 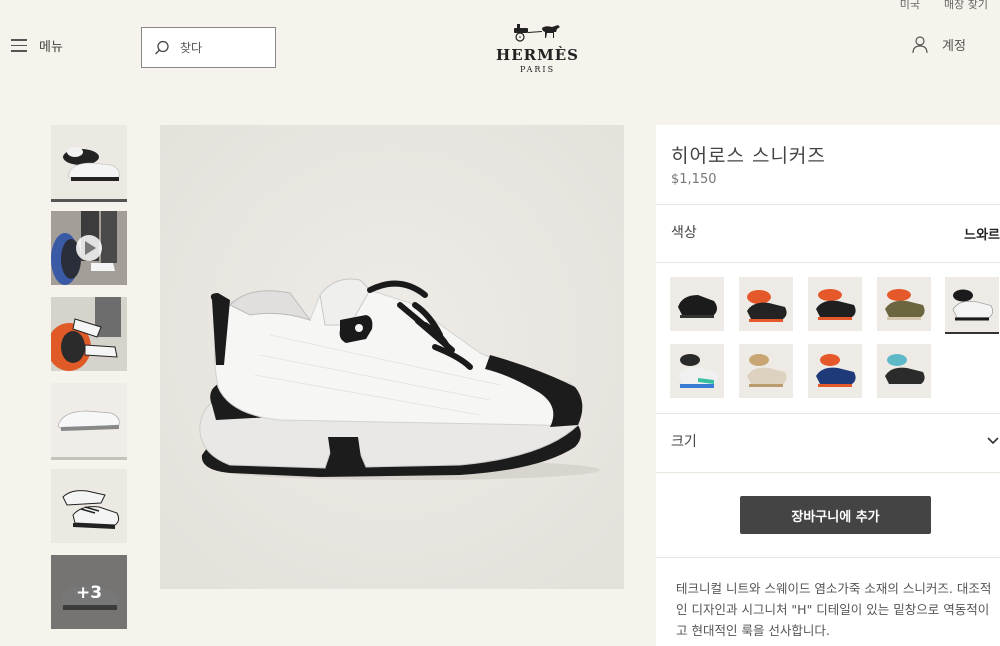 I want to click on brand-logo: HERMÈS PARIS, so click(x=537, y=47).